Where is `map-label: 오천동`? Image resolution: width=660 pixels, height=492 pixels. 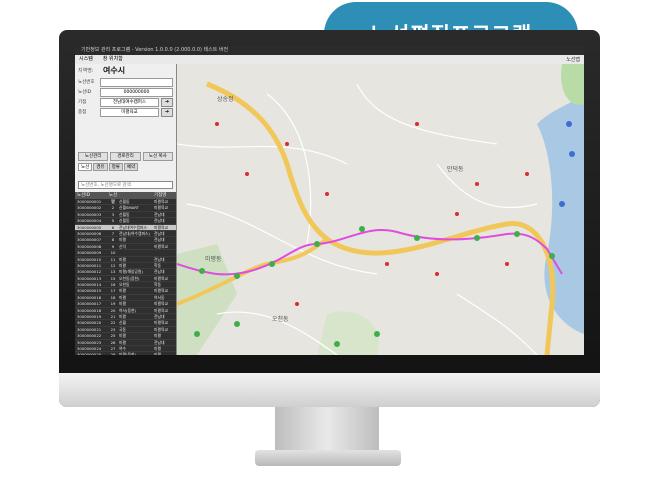 map-label: 오천동 is located at coordinates (280, 319).